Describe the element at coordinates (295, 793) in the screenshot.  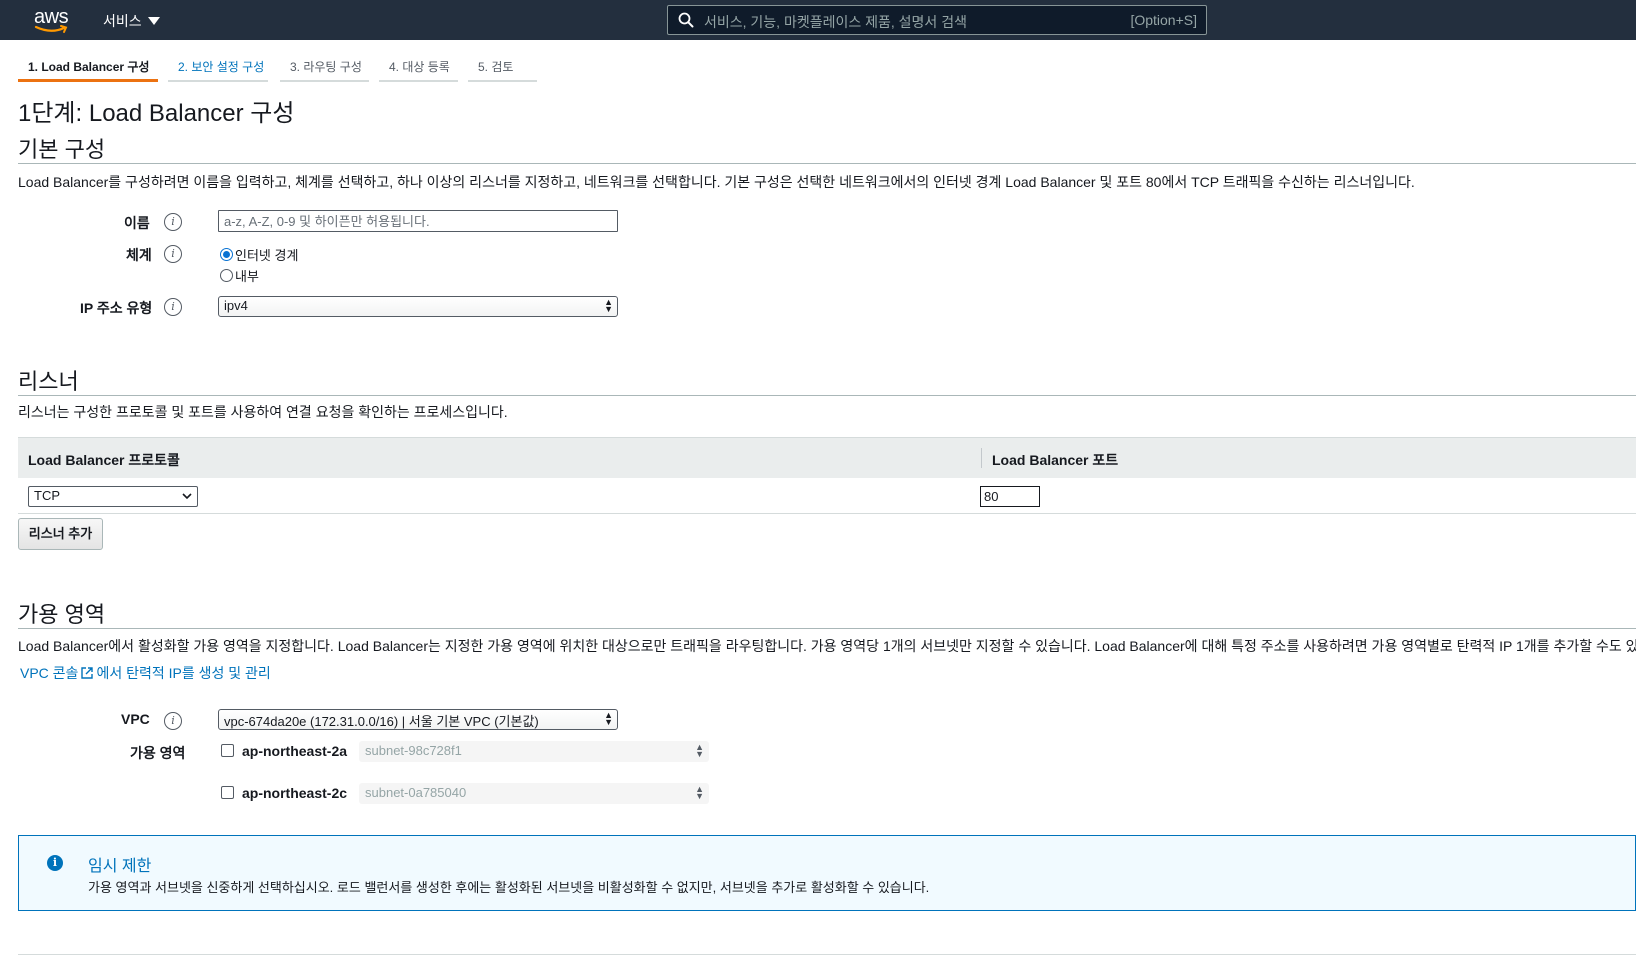
I see `zone-name-2c: ap-northeast-2c` at that location.